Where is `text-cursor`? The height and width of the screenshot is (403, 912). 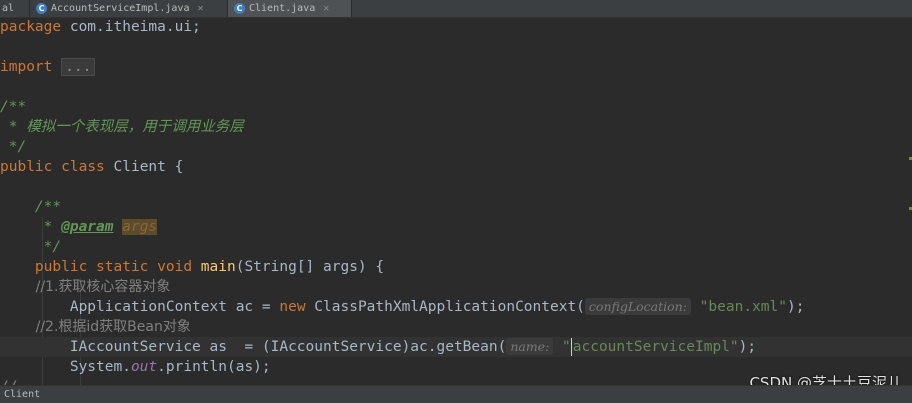
text-cursor is located at coordinates (571, 347).